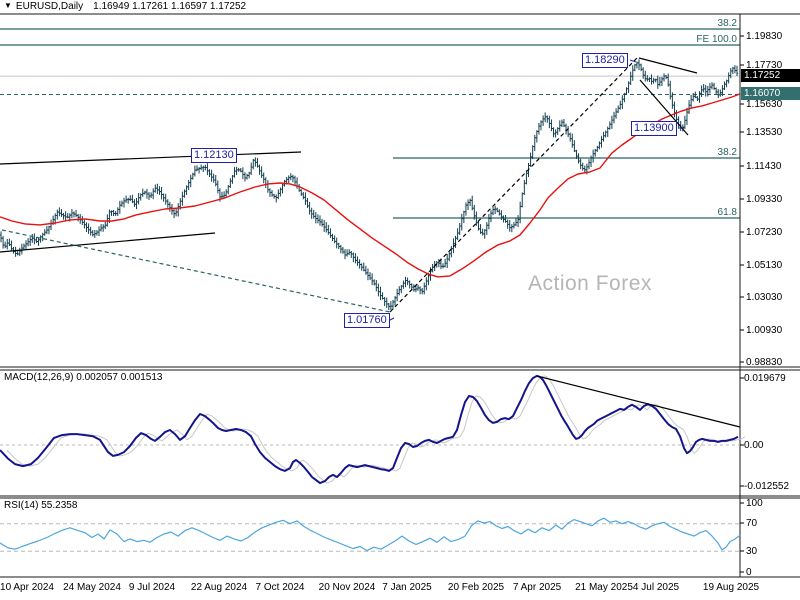  I want to click on level-price-box: 1.16070, so click(770, 93).